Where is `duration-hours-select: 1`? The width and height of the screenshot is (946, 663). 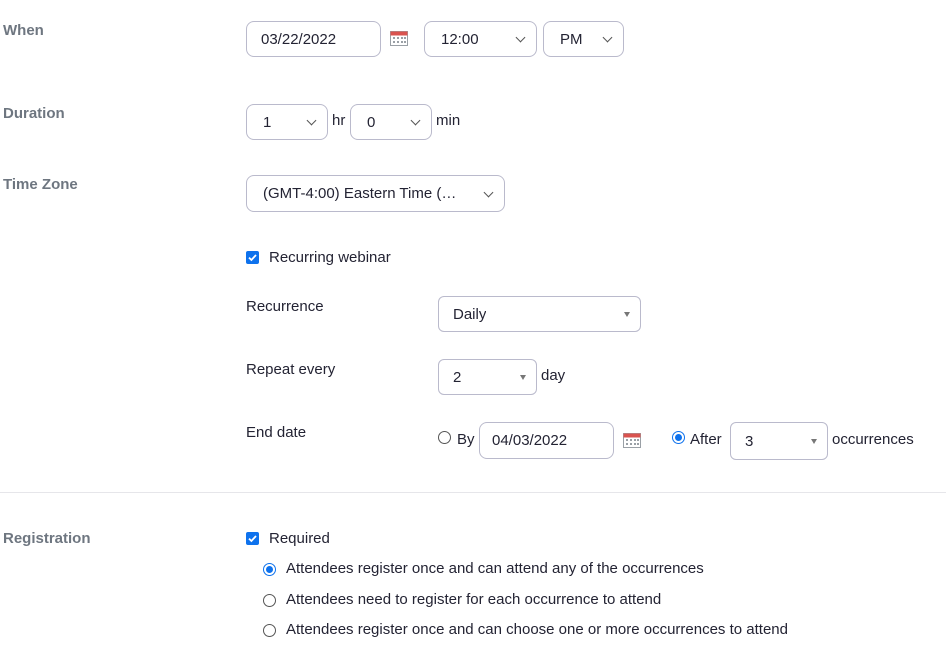
duration-hours-select: 1 is located at coordinates (287, 122).